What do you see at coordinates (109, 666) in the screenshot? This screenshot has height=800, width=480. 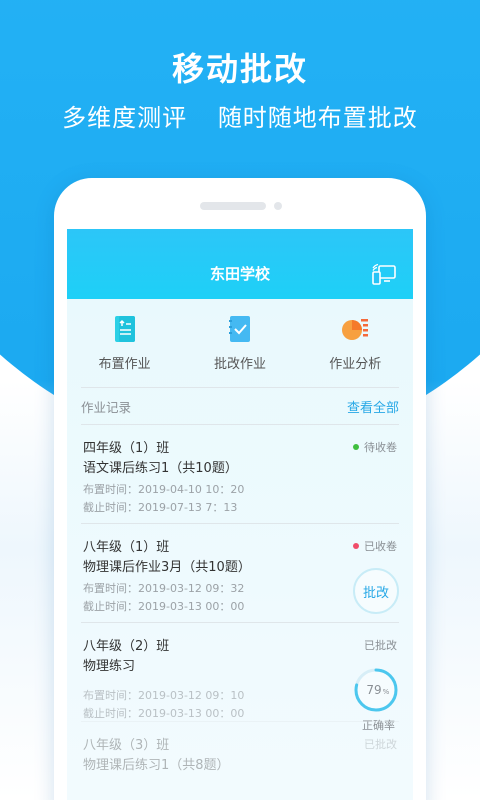 I see `record-task: 物理练习` at bounding box center [109, 666].